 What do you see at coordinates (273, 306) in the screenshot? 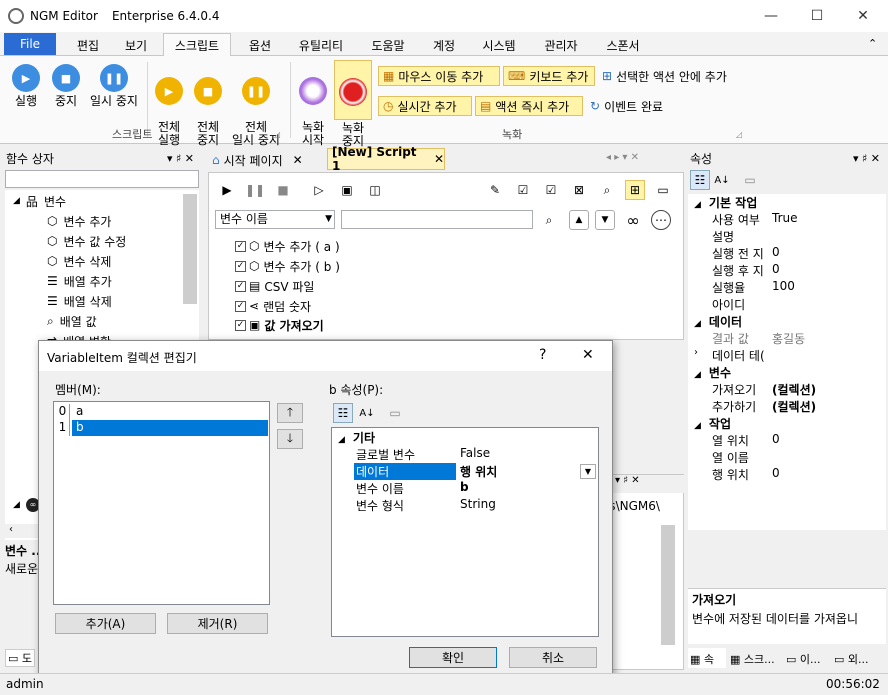
I see `action-random-number: ✓ ⋖ 랜덤 숫자` at bounding box center [273, 306].